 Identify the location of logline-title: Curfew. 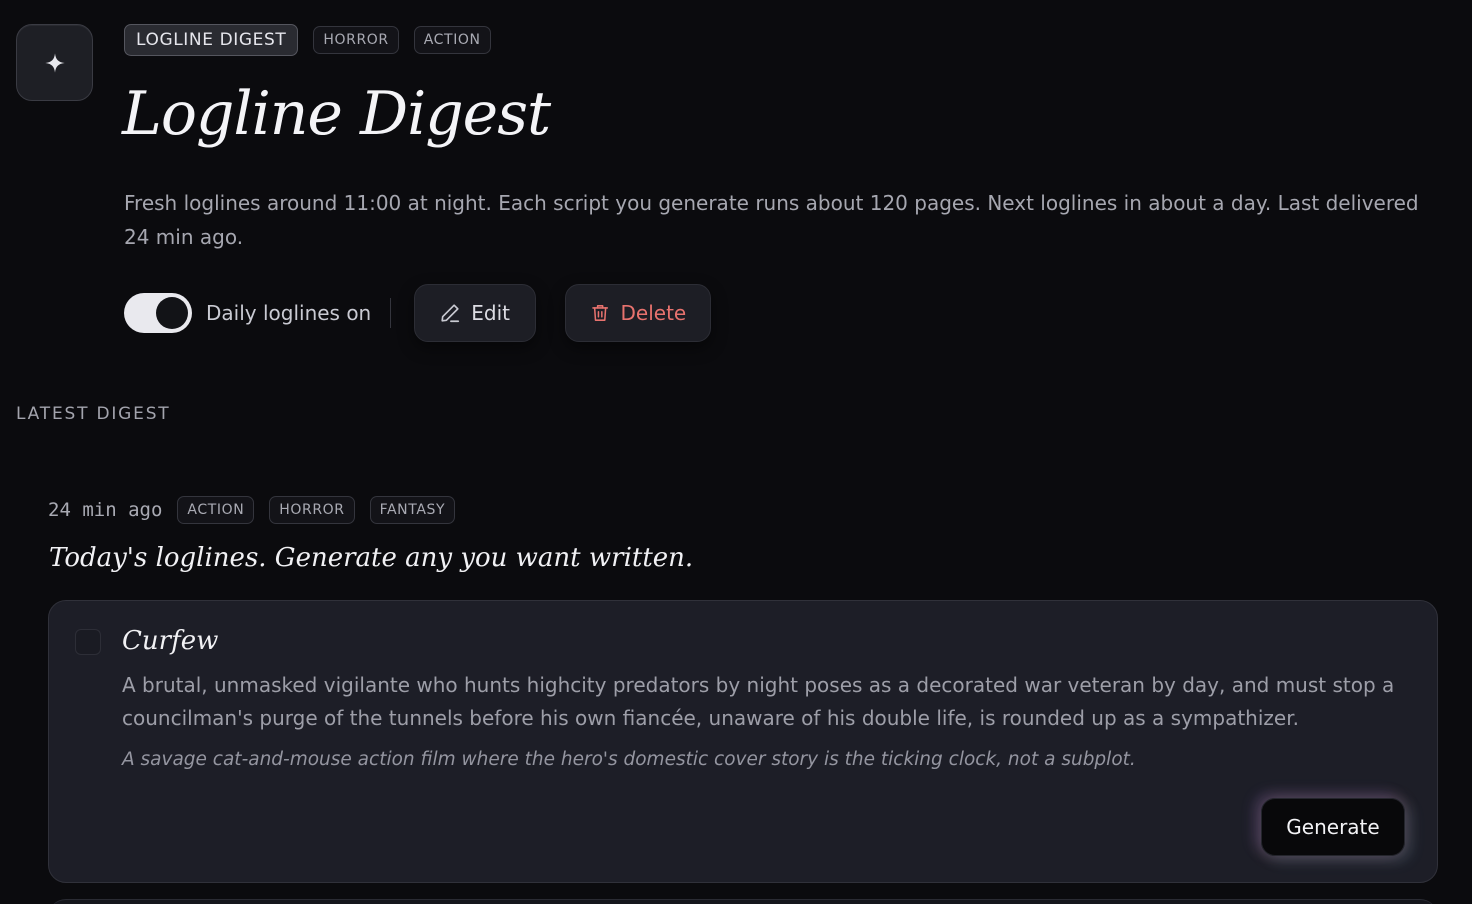
(170, 641).